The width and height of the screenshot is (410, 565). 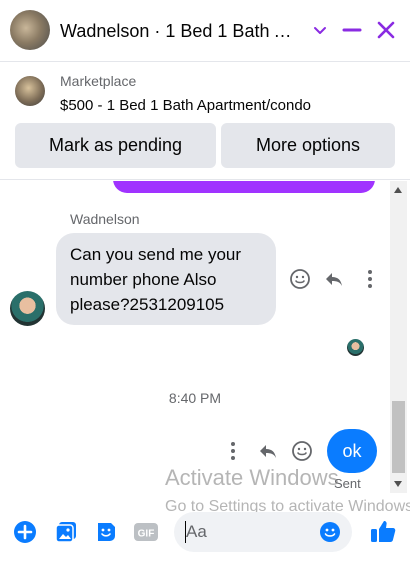 What do you see at coordinates (355, 347) in the screenshot?
I see `seen-by-avatar` at bounding box center [355, 347].